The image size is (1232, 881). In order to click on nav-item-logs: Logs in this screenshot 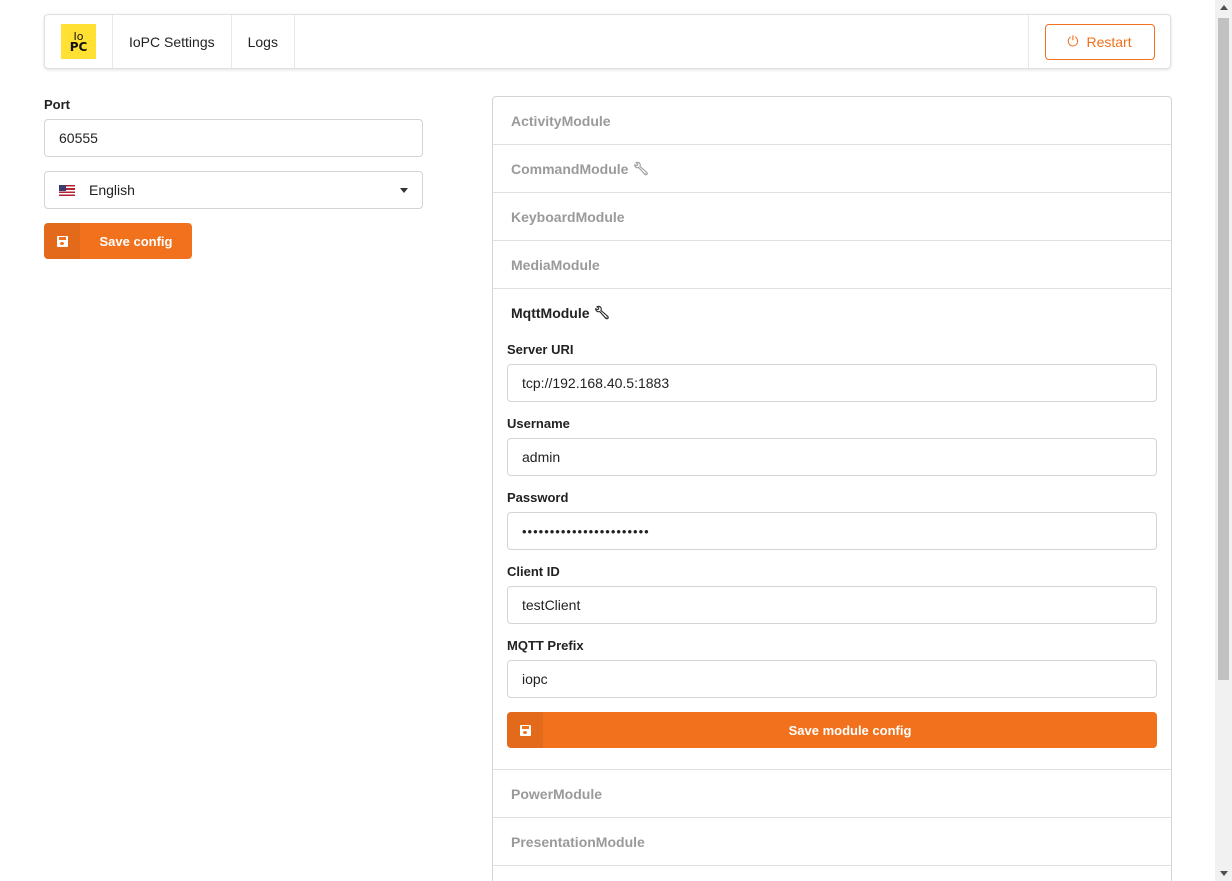, I will do `click(263, 41)`.